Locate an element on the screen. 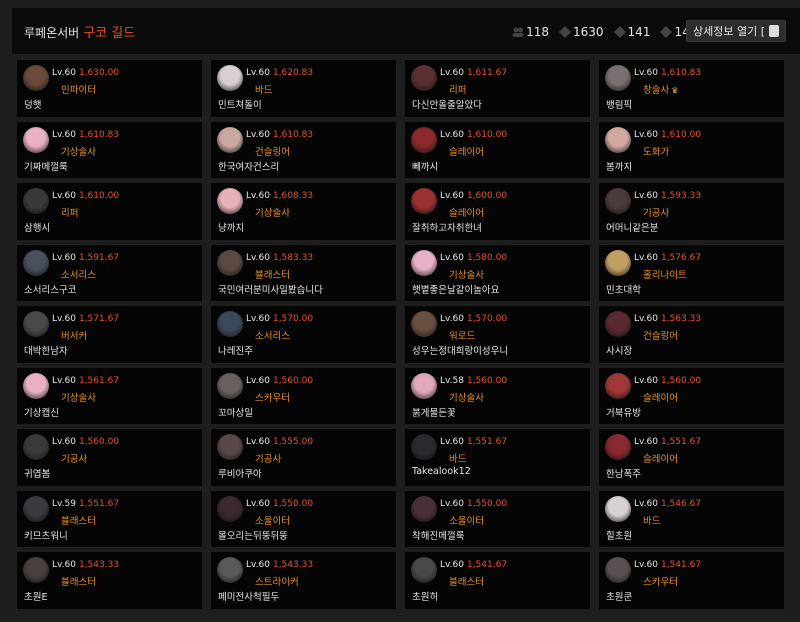 Image resolution: width=800 pixels, height=622 pixels. member-score: 1,620.83 is located at coordinates (293, 73).